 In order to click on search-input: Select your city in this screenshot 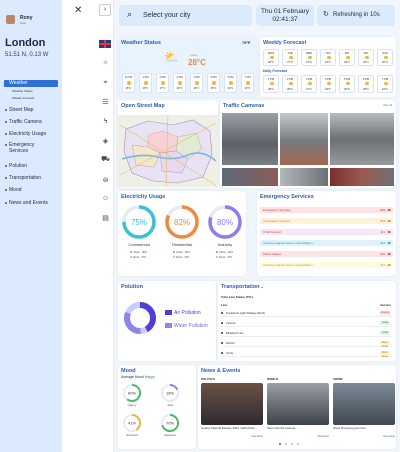, I will do `click(166, 15)`.